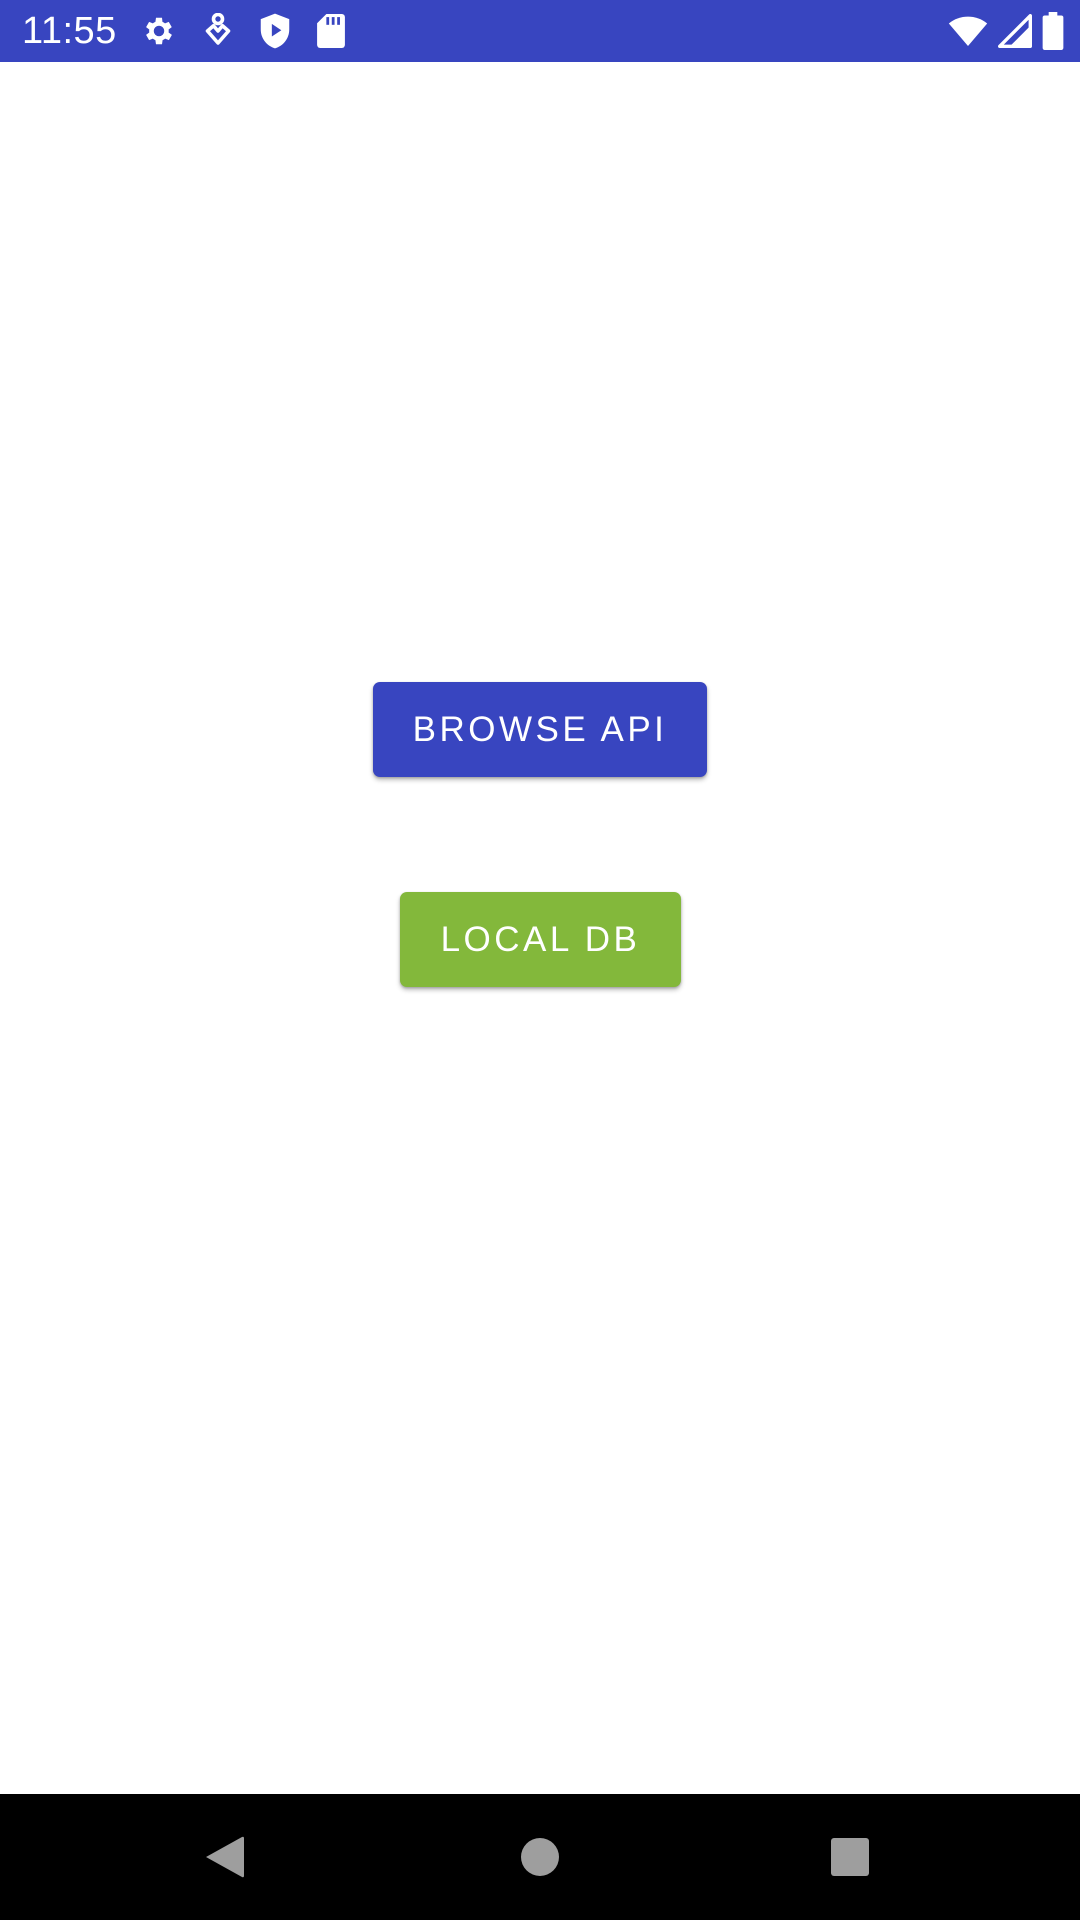 Image resolution: width=1080 pixels, height=1920 pixels. What do you see at coordinates (218, 29) in the screenshot?
I see `location-pin-icon` at bounding box center [218, 29].